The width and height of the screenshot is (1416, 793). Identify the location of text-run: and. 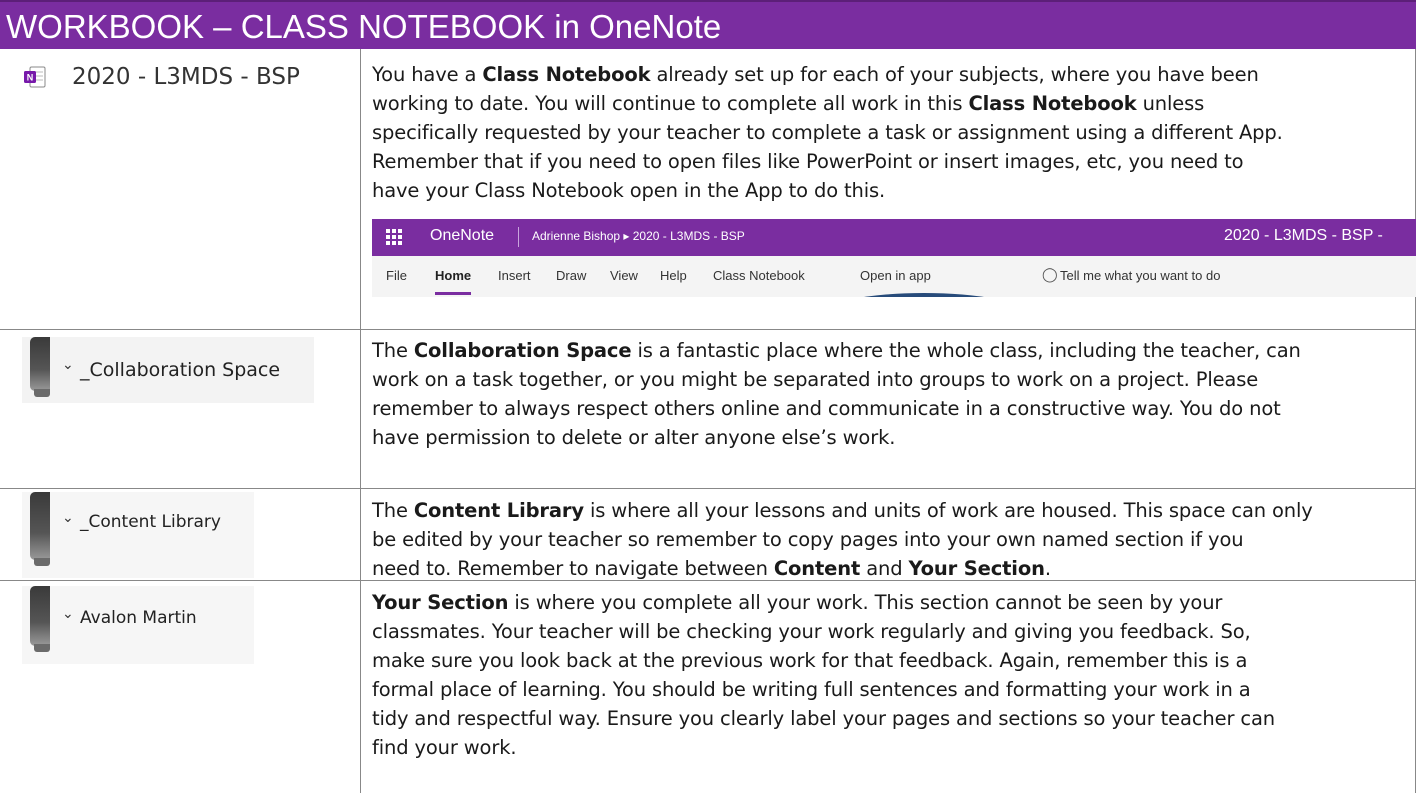
(884, 568).